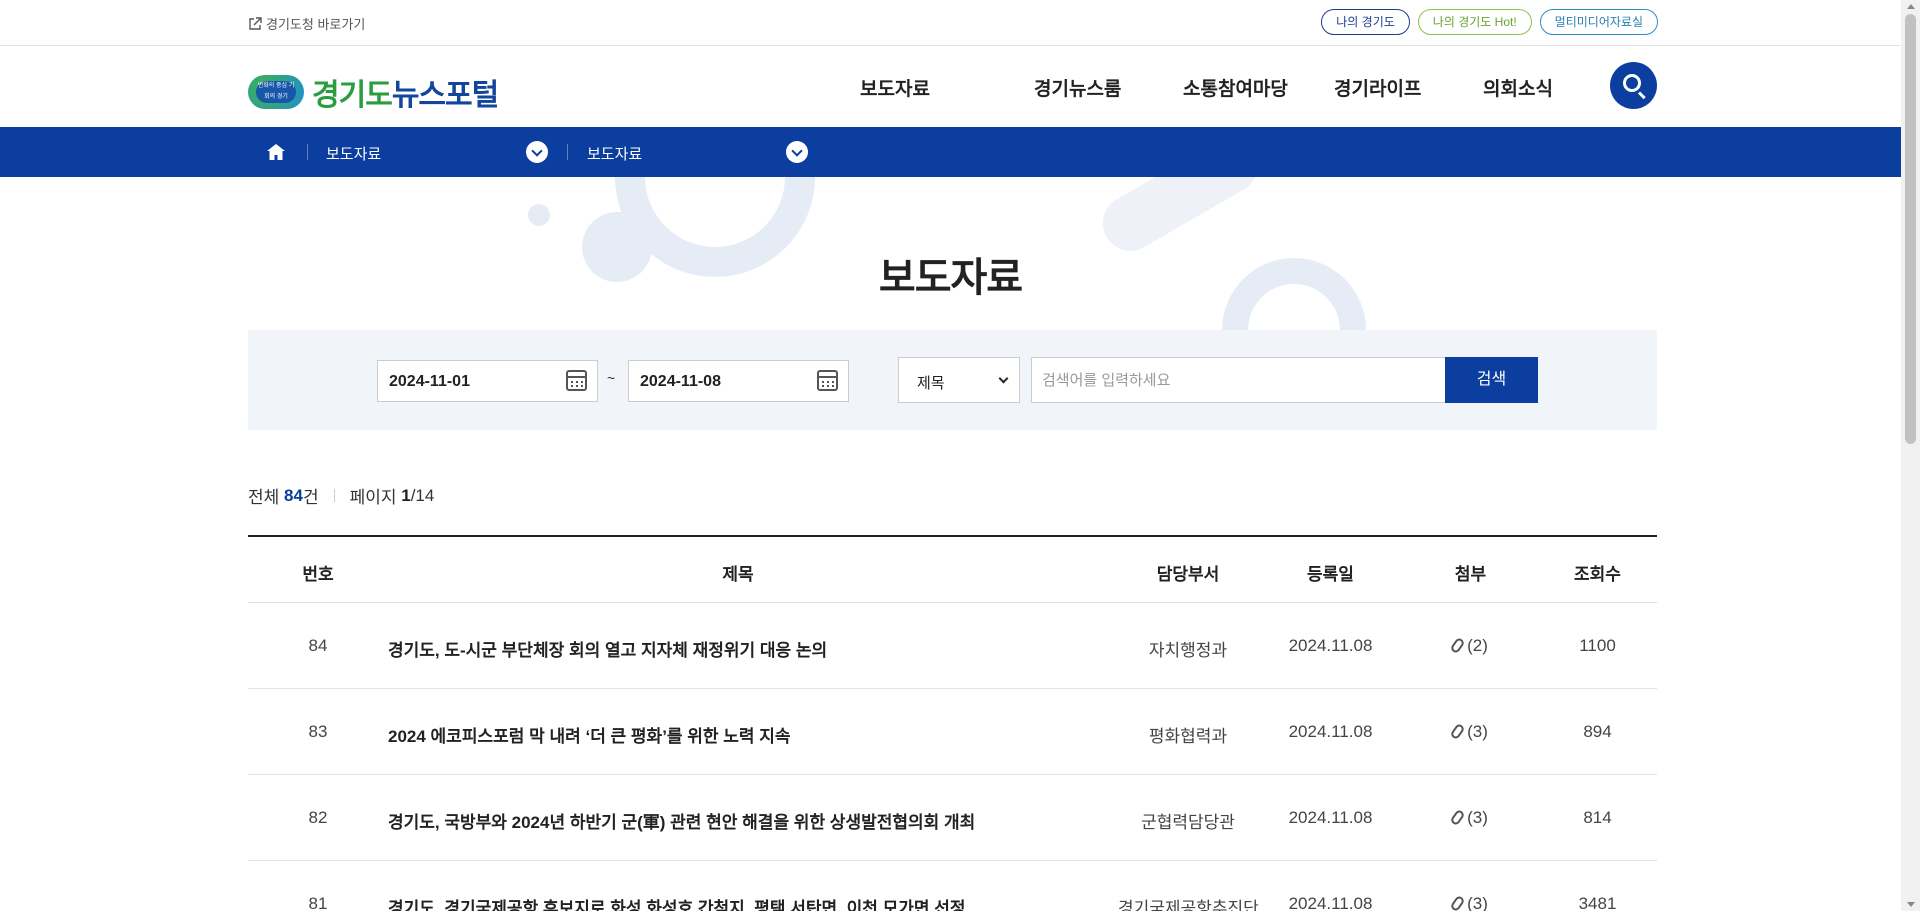 The width and height of the screenshot is (1920, 911). Describe the element at coordinates (1598, 22) in the screenshot. I see `multimedia-button: 멀티미디어자료실` at that location.